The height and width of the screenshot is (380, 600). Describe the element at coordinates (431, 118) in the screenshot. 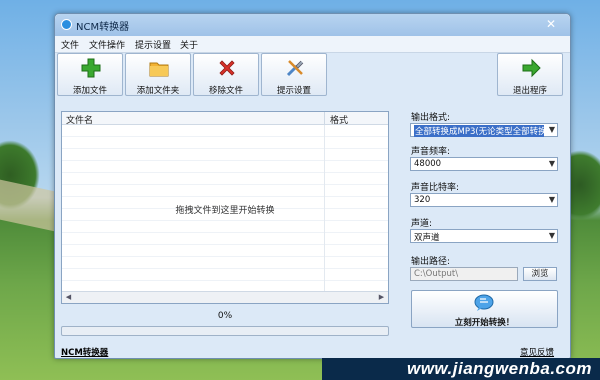

I see `output-format-label: 输出格式:` at that location.